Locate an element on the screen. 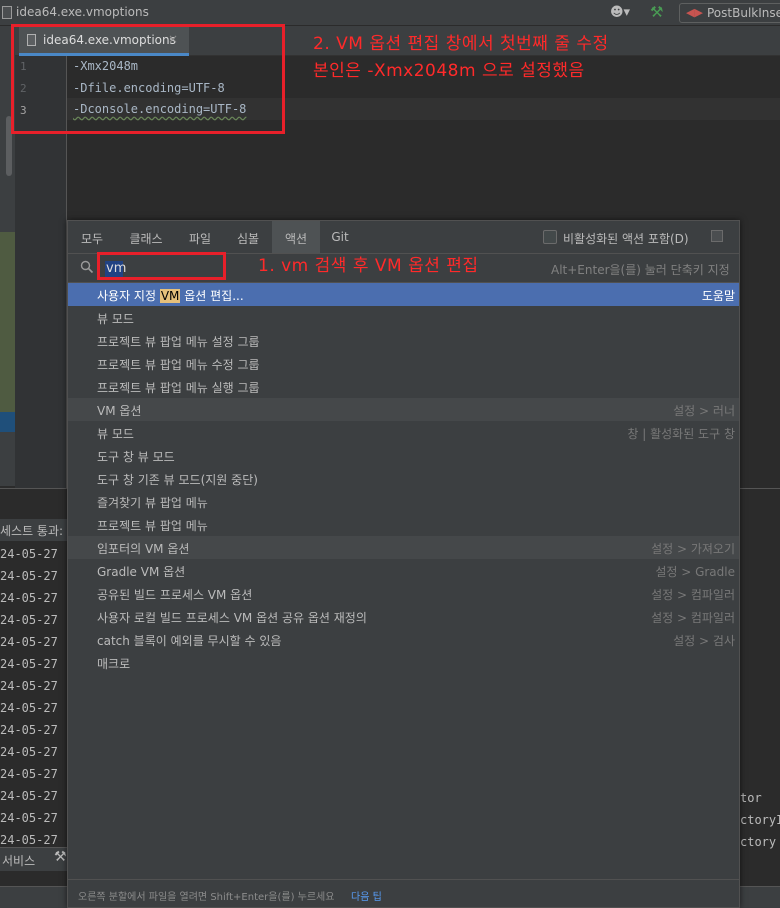 The height and width of the screenshot is (908, 780). search-result-location: 설정 > Gradle is located at coordinates (695, 572).